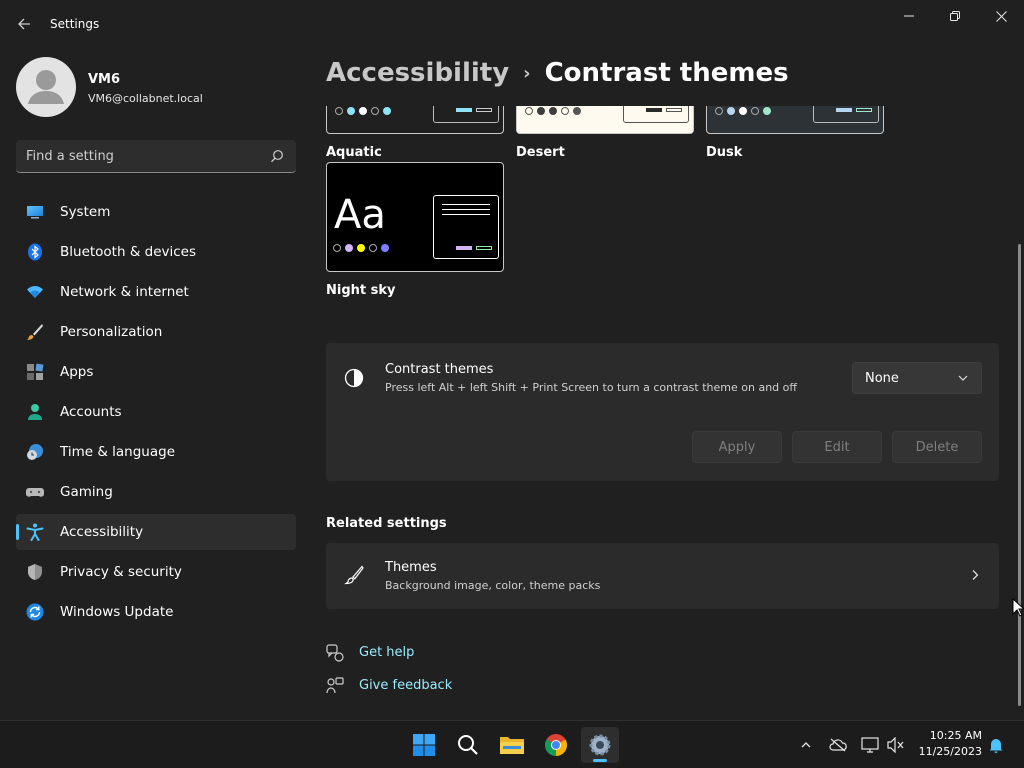 This screenshot has width=1024, height=768. I want to click on sidebar-item-system: System, so click(156, 212).